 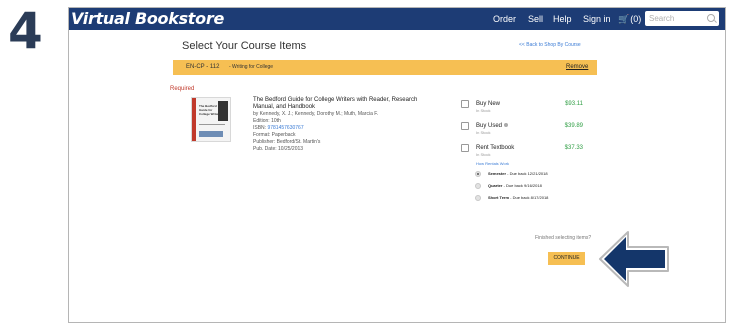 What do you see at coordinates (573, 126) in the screenshot?
I see `buy-used-price: $39.89` at bounding box center [573, 126].